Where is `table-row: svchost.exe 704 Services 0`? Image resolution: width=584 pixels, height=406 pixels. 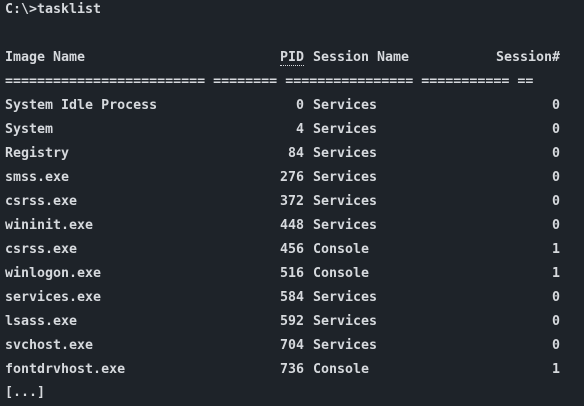 table-row: svchost.exe 704 Services 0 is located at coordinates (292, 346).